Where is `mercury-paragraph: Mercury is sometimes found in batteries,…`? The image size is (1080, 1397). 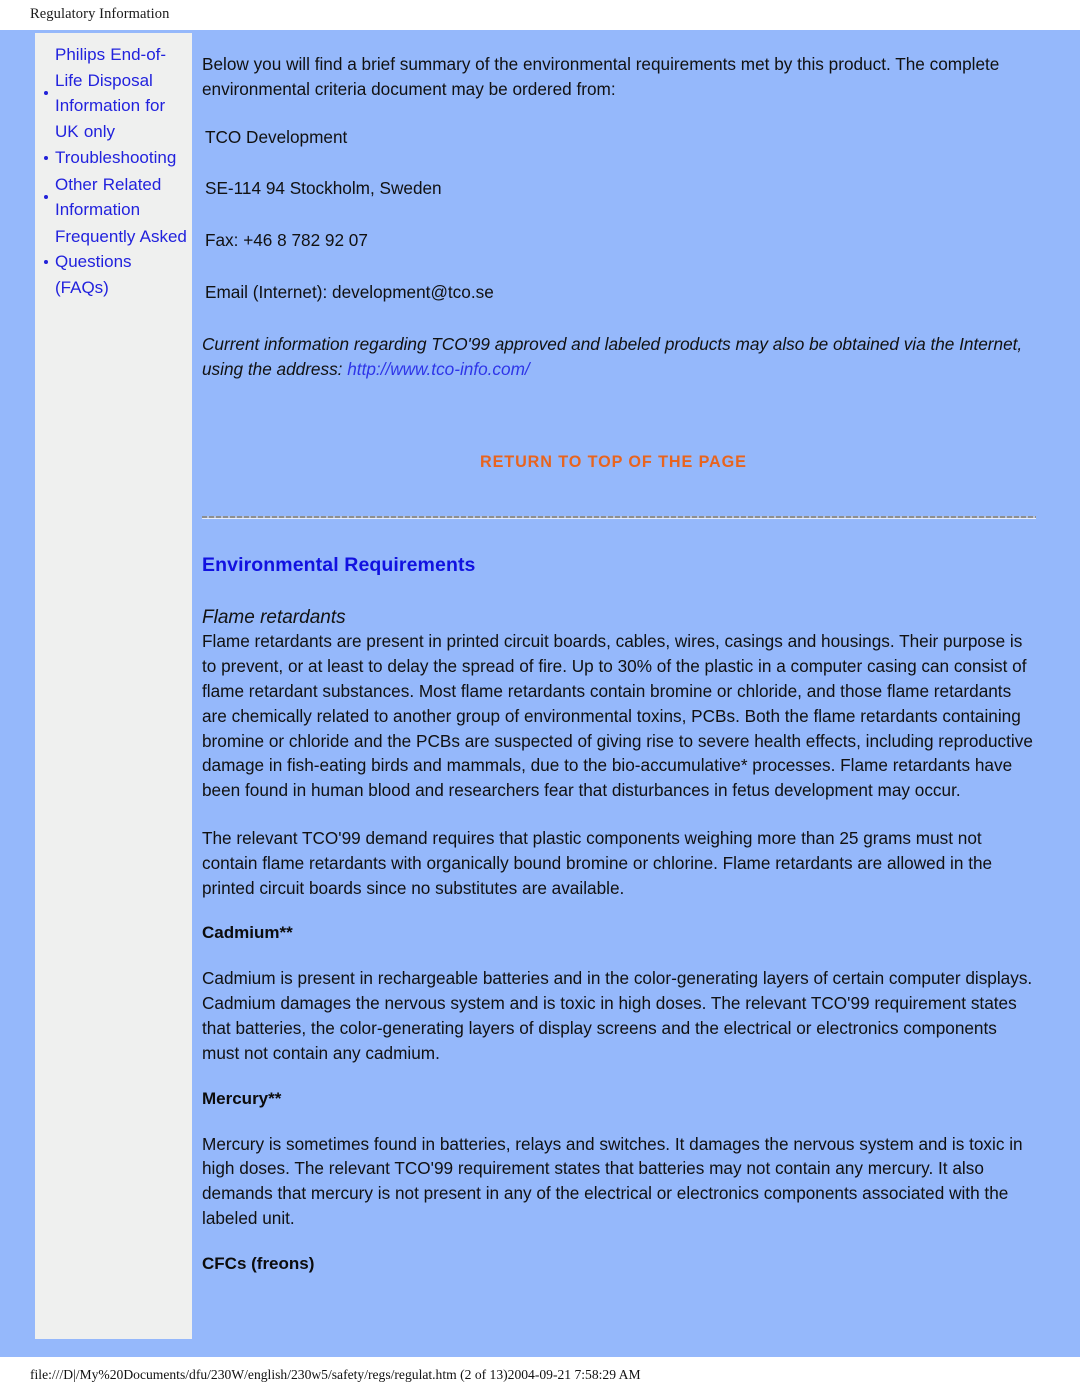
mercury-paragraph: Mercury is sometimes found in batteries,… is located at coordinates (612, 1180).